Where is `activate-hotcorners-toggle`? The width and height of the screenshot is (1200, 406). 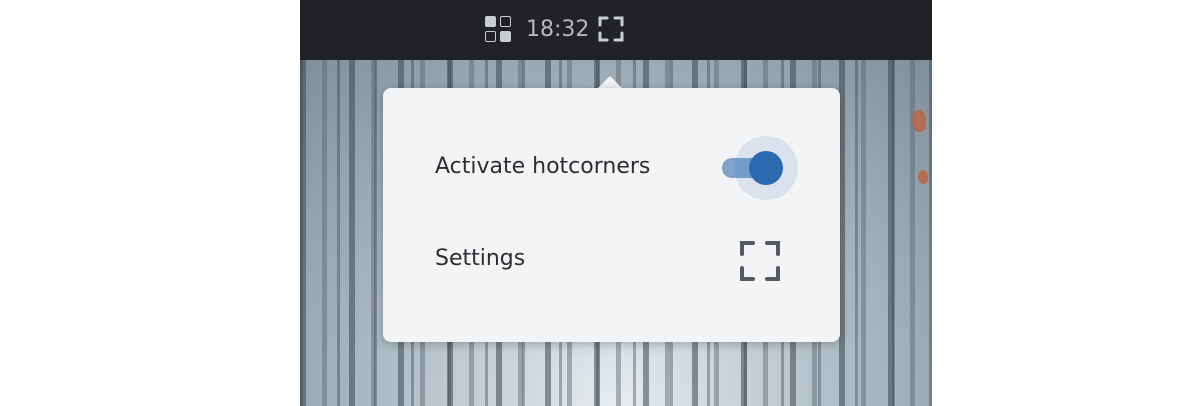 activate-hotcorners-toggle is located at coordinates (759, 168).